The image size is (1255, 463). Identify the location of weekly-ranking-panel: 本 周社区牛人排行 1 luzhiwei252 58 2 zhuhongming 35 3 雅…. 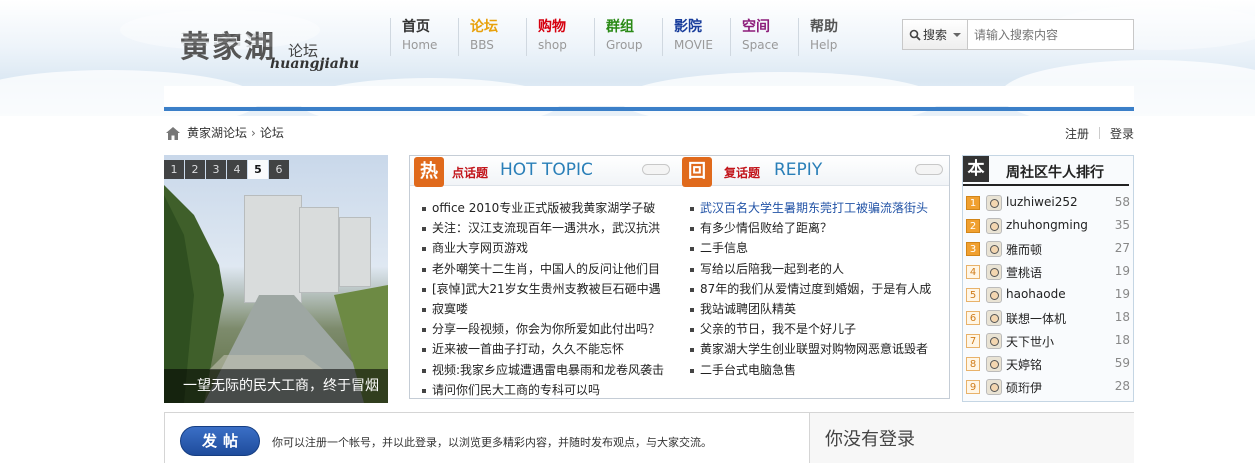
(1048, 278).